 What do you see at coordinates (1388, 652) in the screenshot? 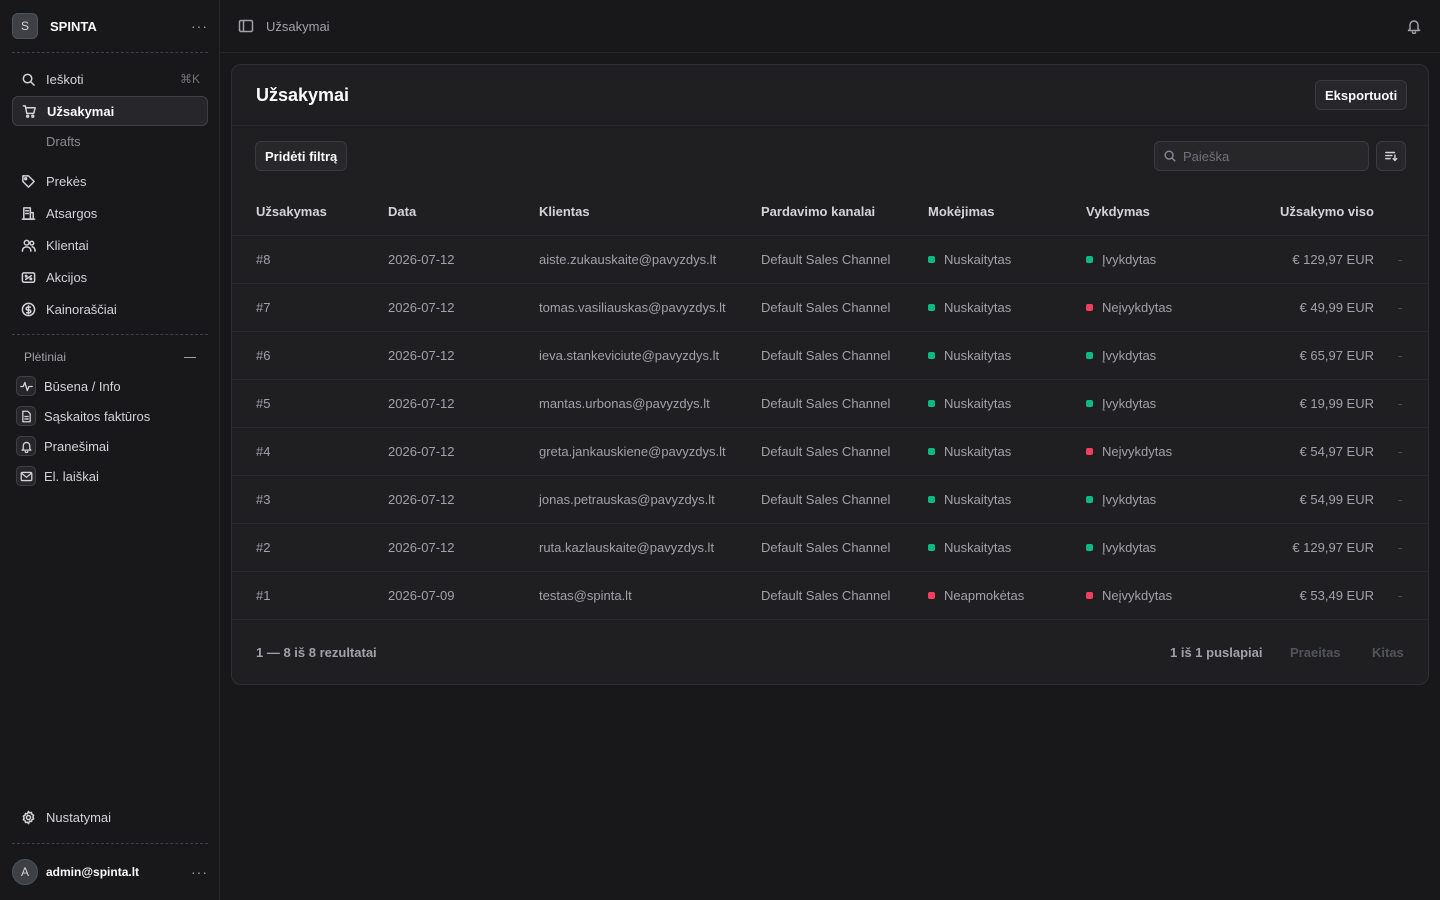
I see `next-page-button: Kitas` at bounding box center [1388, 652].